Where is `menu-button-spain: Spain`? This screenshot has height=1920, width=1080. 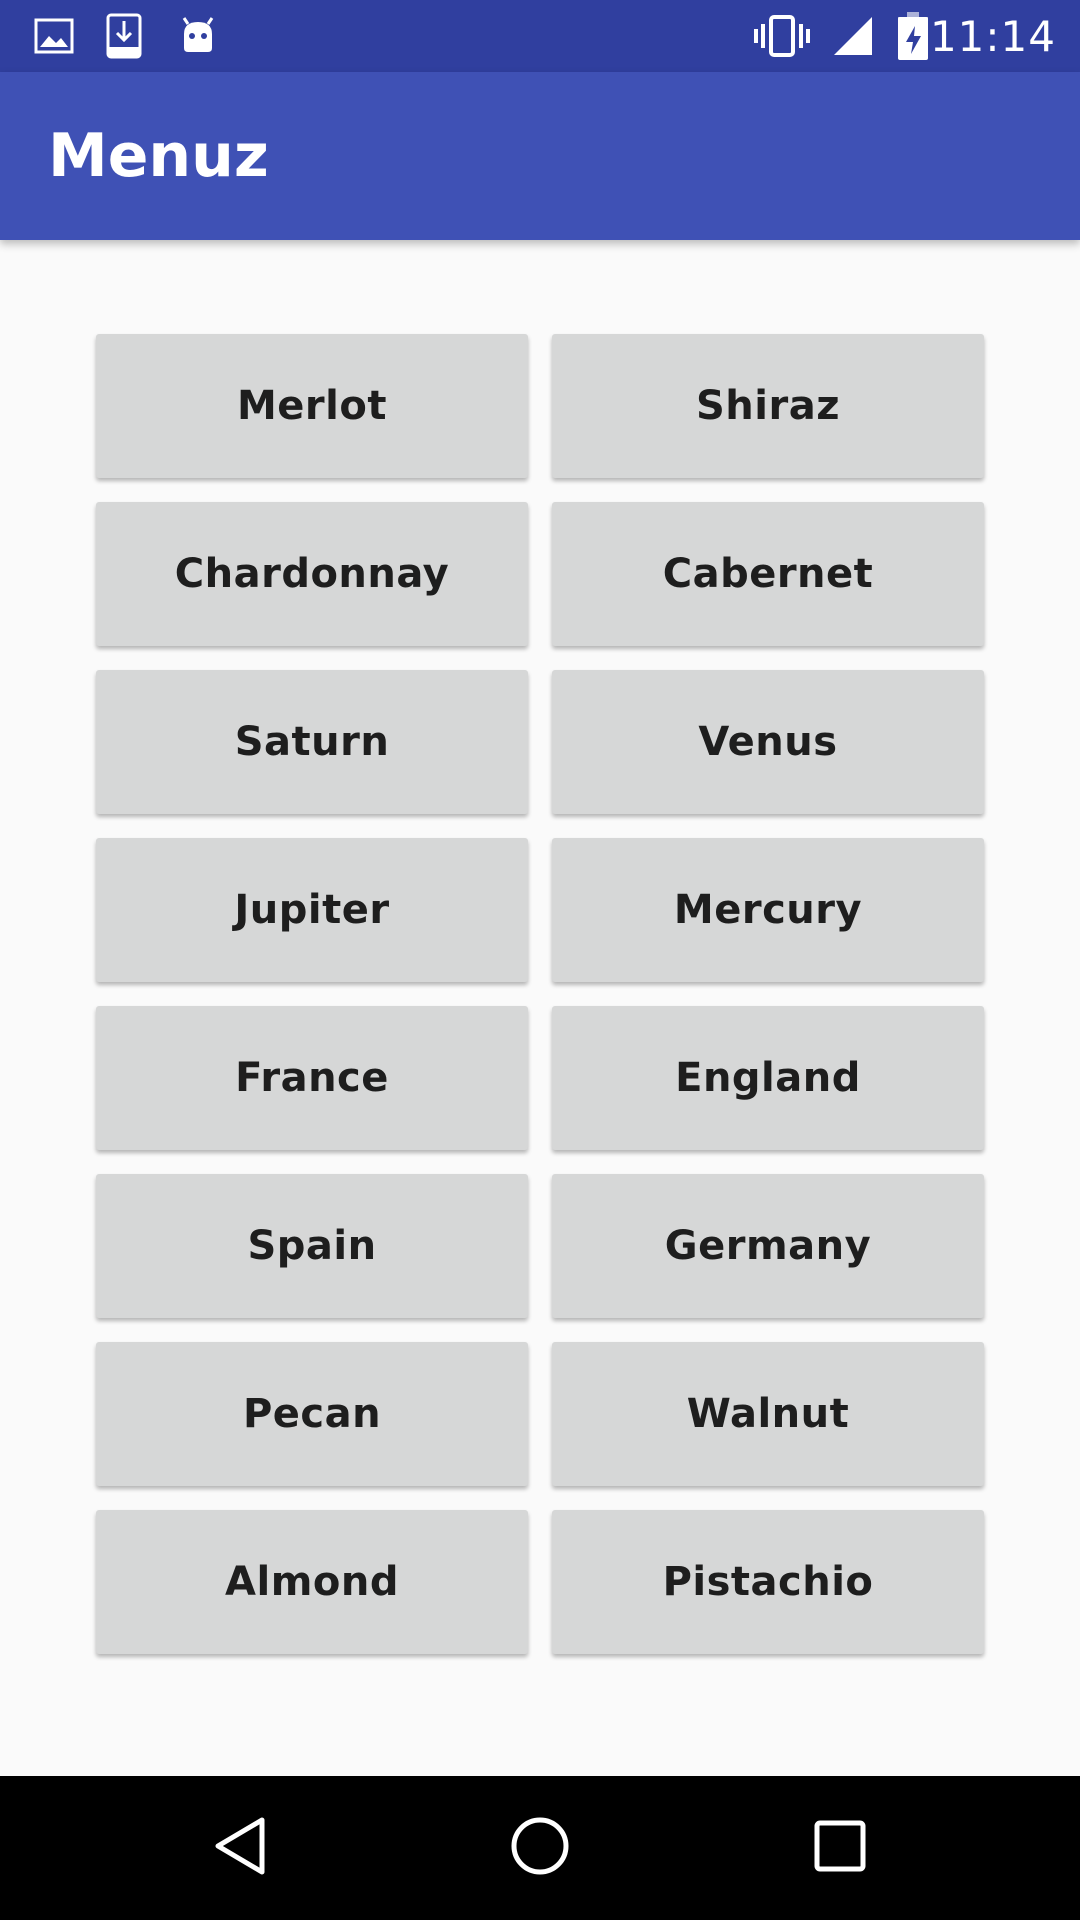 menu-button-spain: Spain is located at coordinates (312, 1246).